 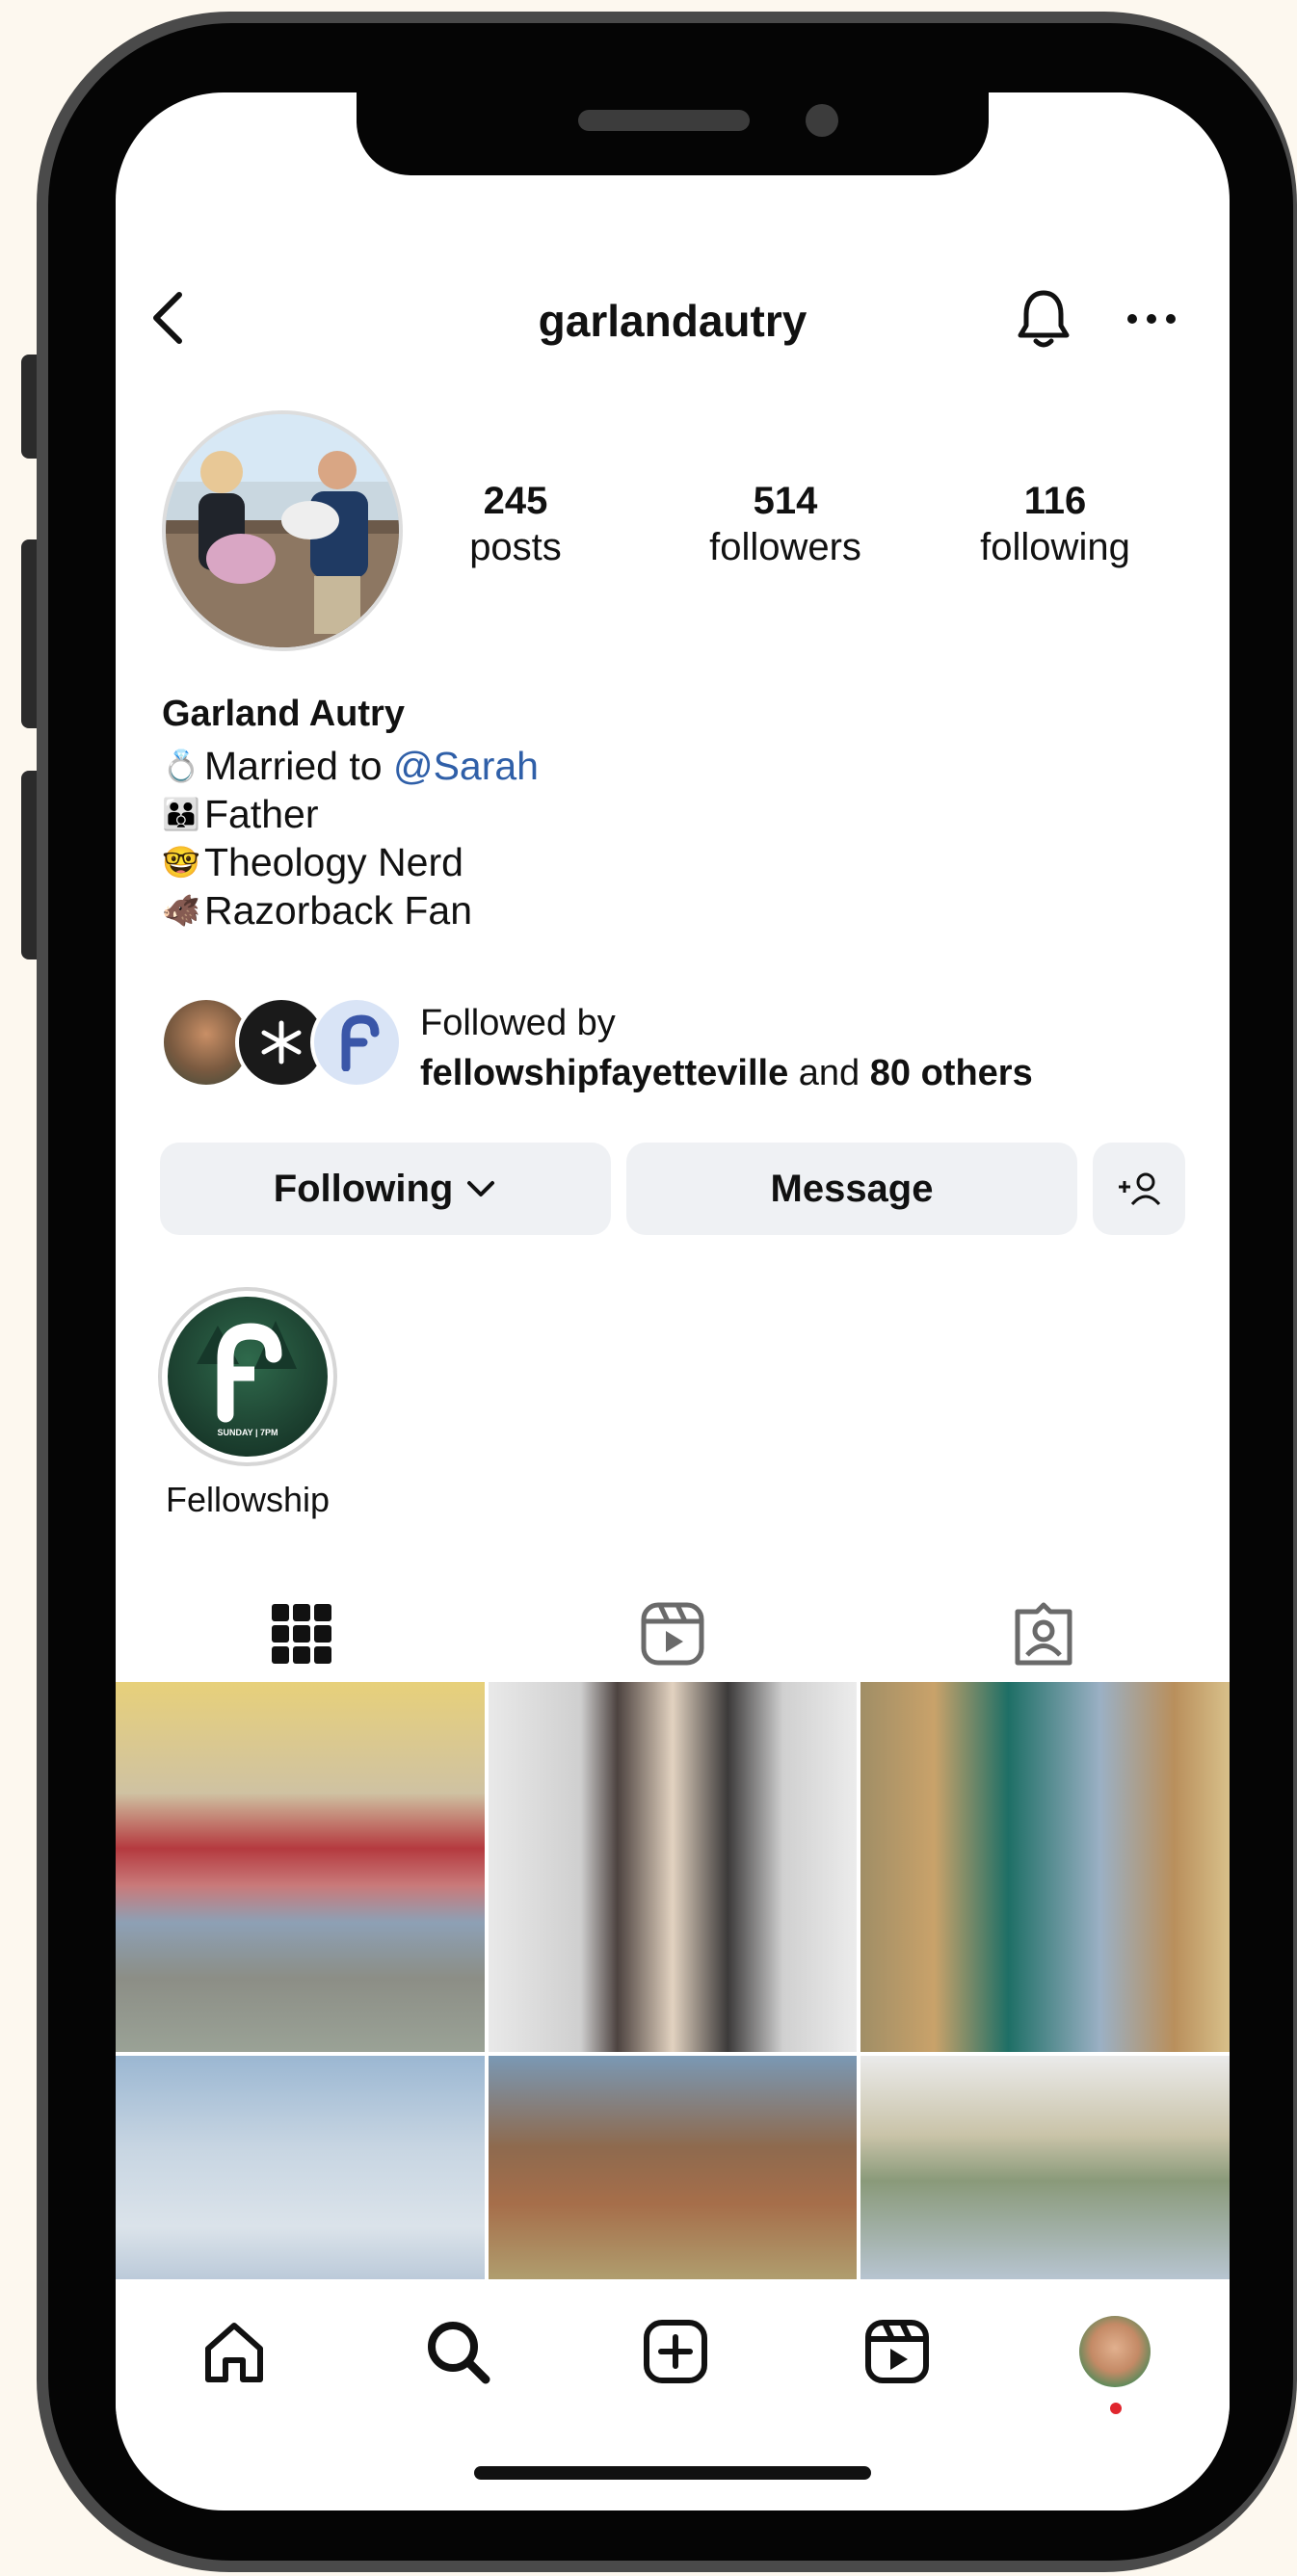 What do you see at coordinates (181, 910) in the screenshot?
I see `boar-icon: 🐗` at bounding box center [181, 910].